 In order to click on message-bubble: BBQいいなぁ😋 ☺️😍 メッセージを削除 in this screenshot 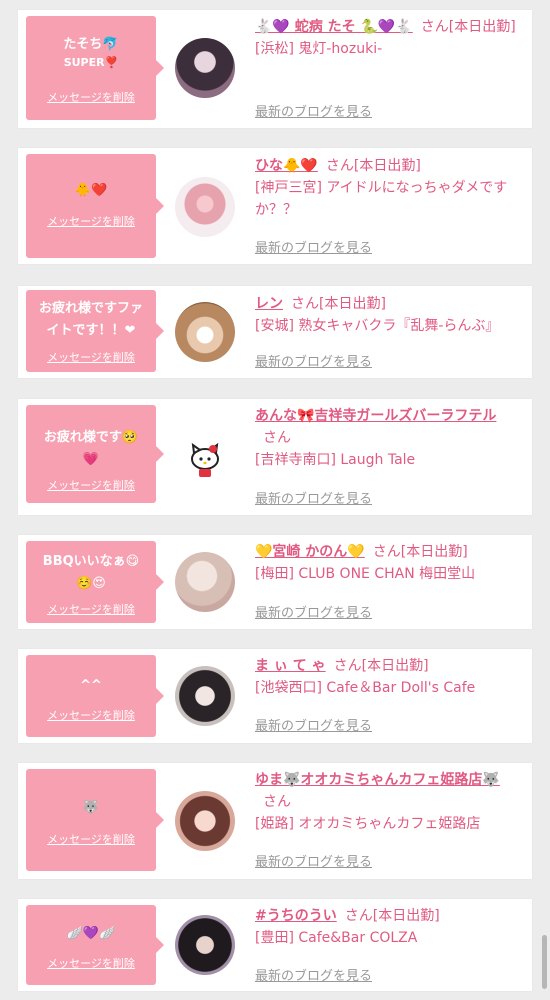, I will do `click(95, 582)`.